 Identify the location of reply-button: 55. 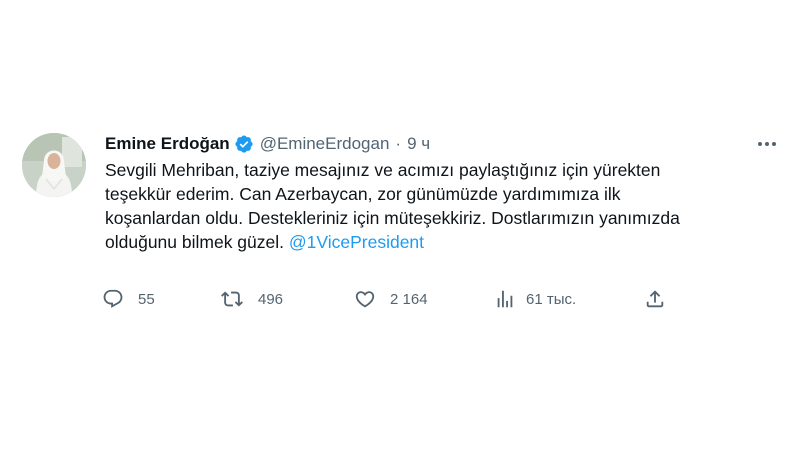
(128, 299).